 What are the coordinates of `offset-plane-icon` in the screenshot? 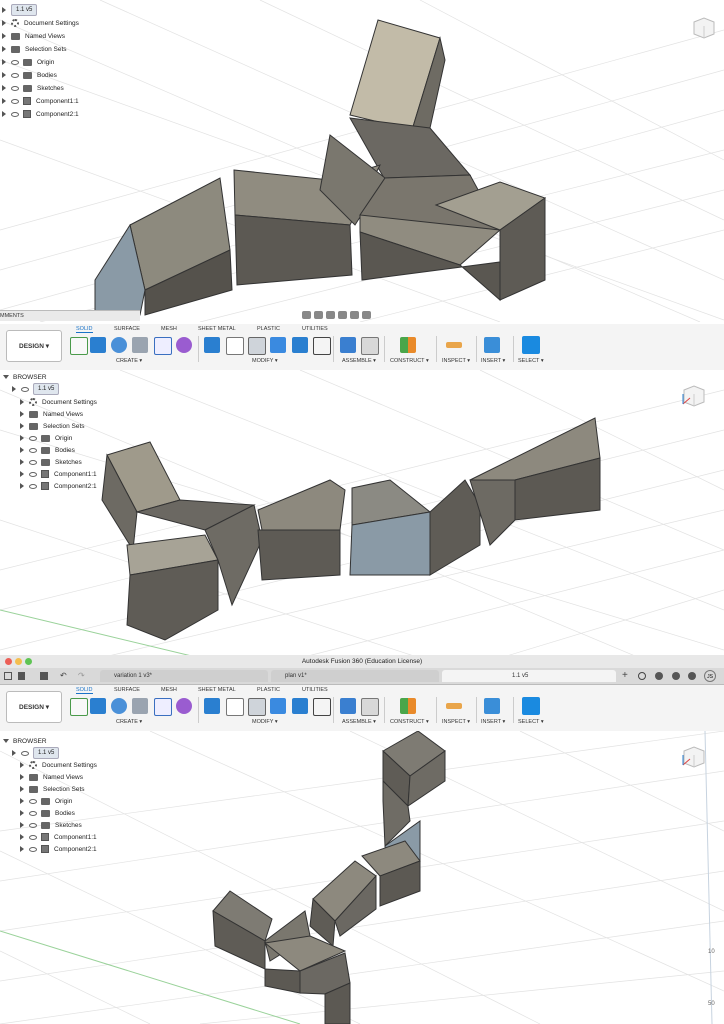 It's located at (408, 345).